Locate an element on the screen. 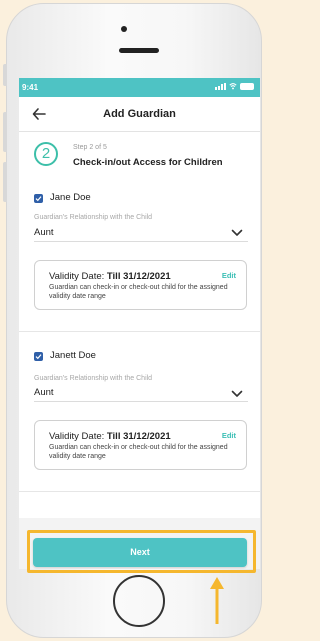  phone-speaker is located at coordinates (139, 50).